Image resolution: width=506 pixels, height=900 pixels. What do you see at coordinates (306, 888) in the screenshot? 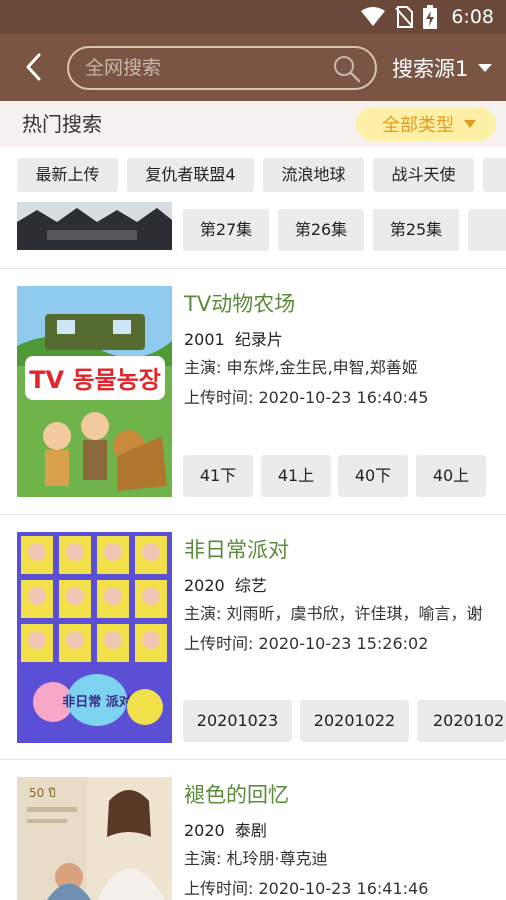
I see `item-upload-time: 上传时间: 2020-10-23 16:41:46` at bounding box center [306, 888].